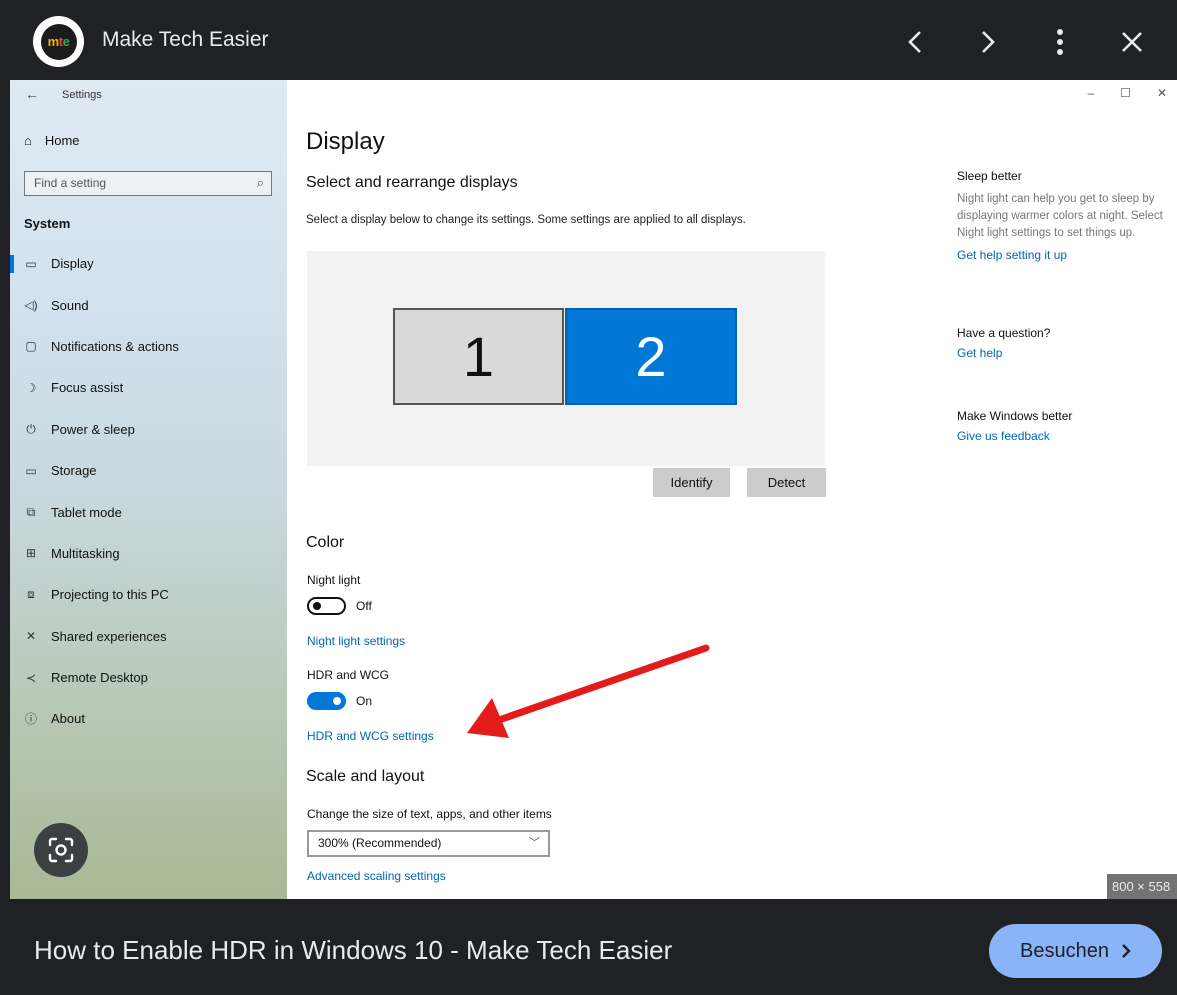  I want to click on logo-letter: m, so click(53, 41).